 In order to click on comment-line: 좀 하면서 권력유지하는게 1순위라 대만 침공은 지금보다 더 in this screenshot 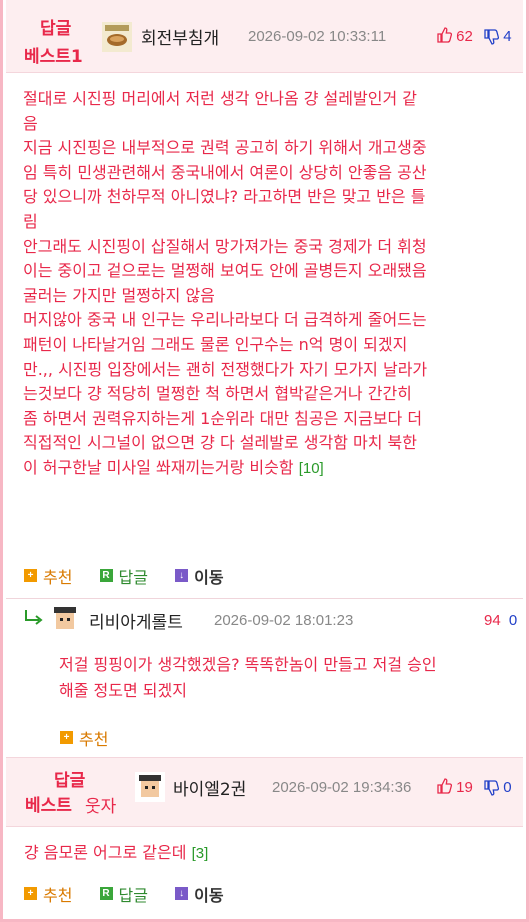, I will do `click(223, 418)`.